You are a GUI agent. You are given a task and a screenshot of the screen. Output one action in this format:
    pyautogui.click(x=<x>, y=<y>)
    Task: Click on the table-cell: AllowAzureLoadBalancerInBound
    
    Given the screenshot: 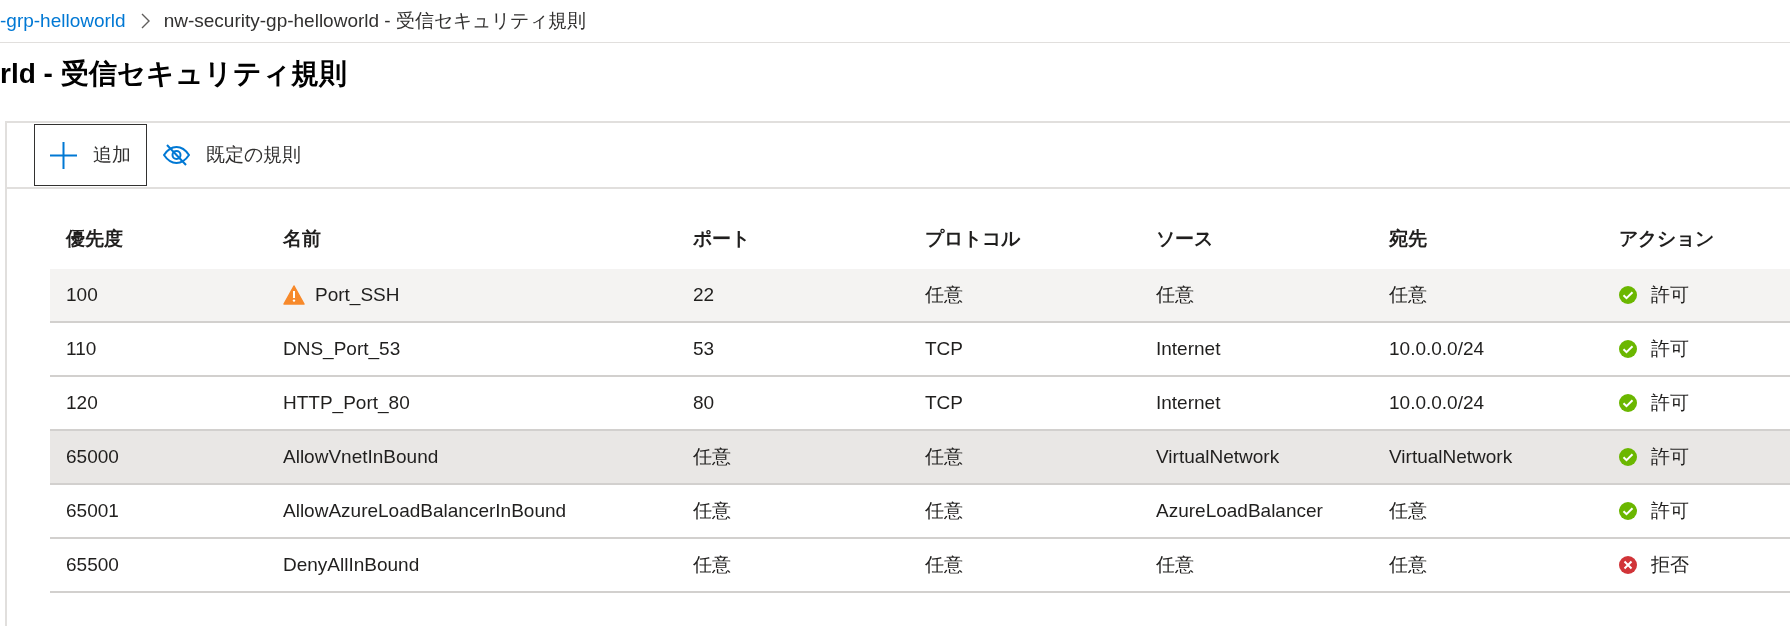 What is the action you would take?
    pyautogui.click(x=425, y=511)
    